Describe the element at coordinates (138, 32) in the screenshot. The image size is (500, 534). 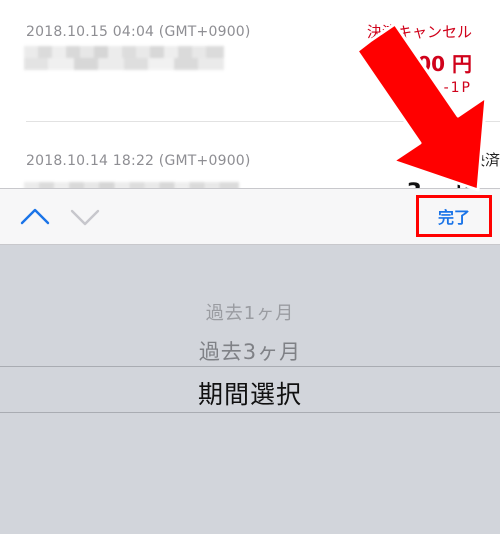
I see `transaction-datetime: 2018.10.15 04:04 (GMT+0900)` at that location.